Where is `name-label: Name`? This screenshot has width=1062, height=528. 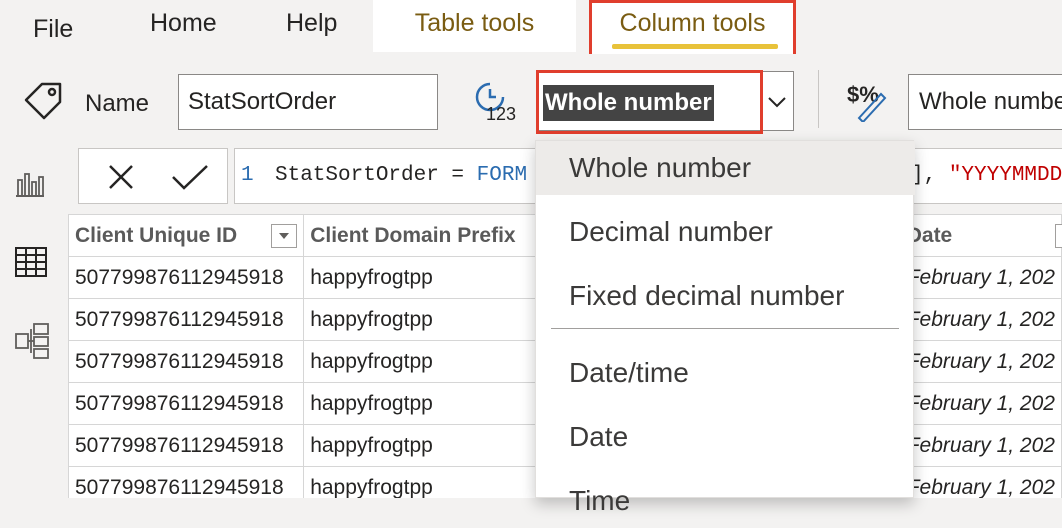 name-label: Name is located at coordinates (117, 103).